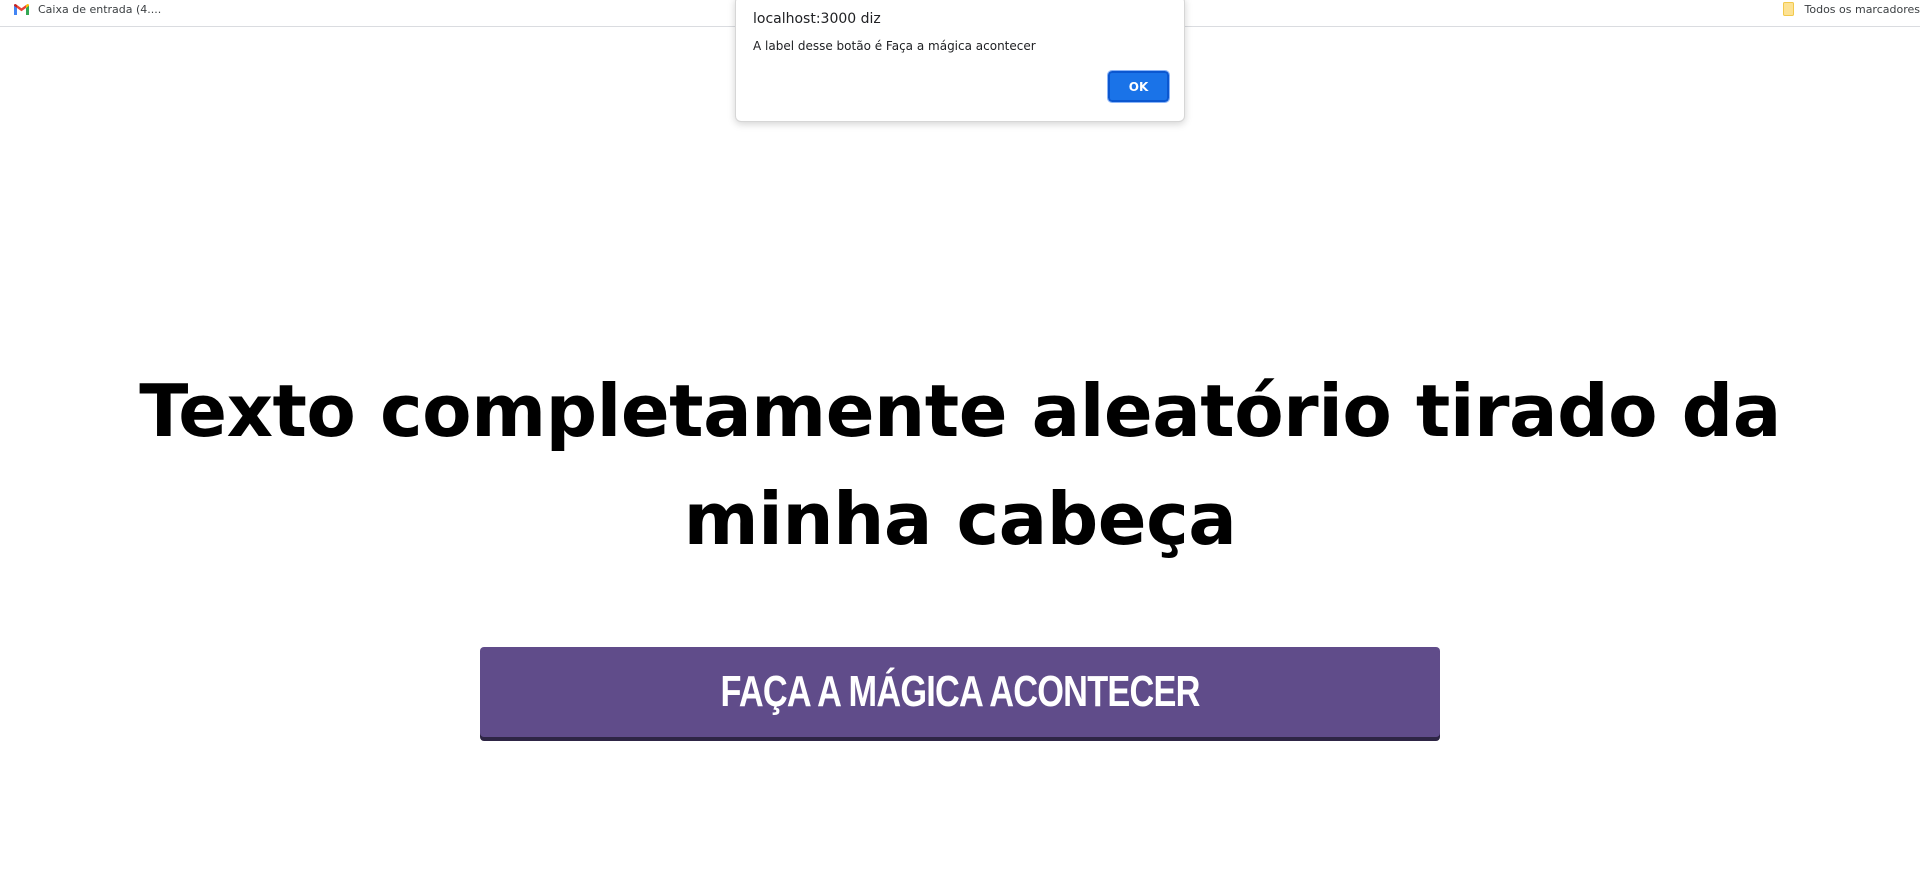 The width and height of the screenshot is (1920, 879). Describe the element at coordinates (1788, 9) in the screenshot. I see `folder-icon` at that location.